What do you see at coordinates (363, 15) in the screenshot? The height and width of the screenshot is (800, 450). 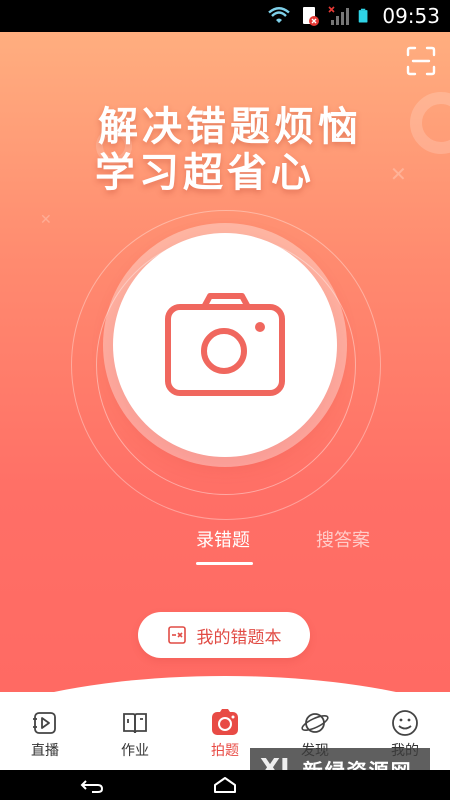 I see `battery-icon` at bounding box center [363, 15].